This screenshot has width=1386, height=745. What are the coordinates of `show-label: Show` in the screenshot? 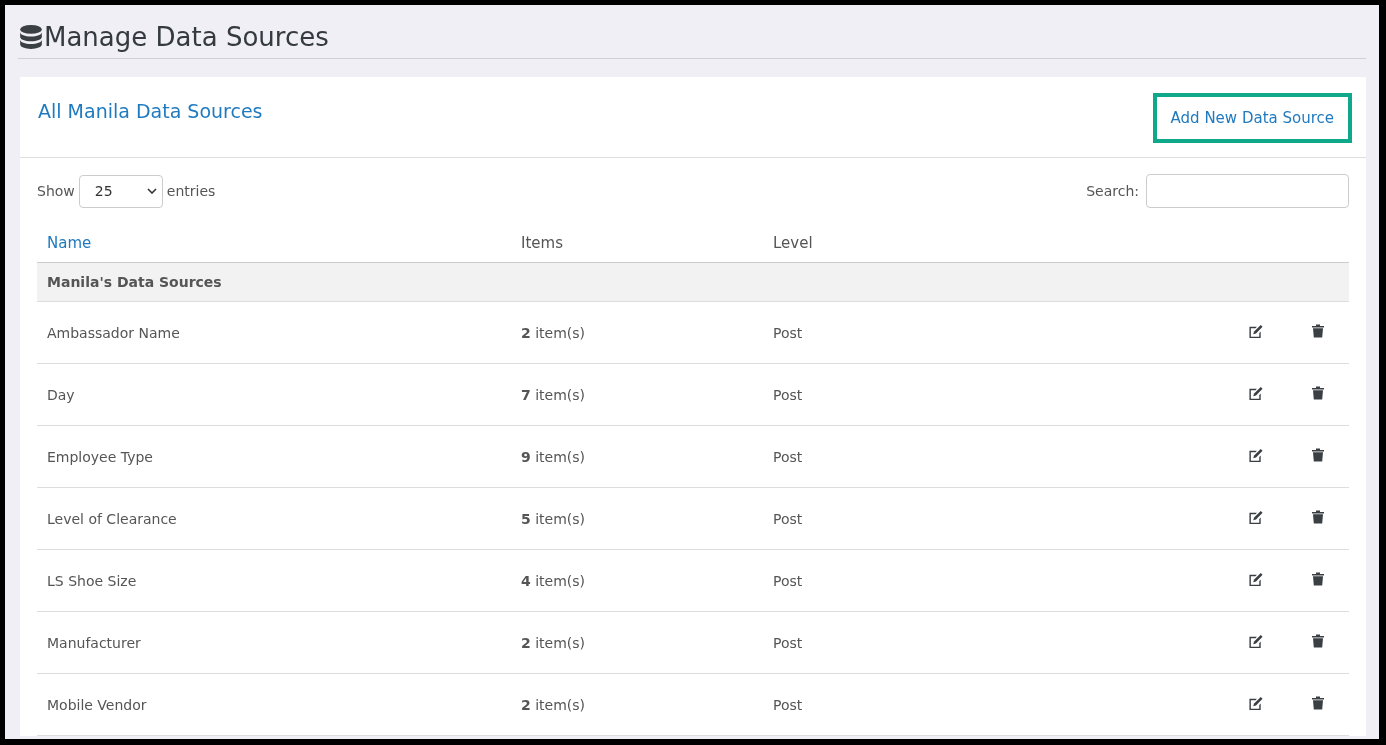 It's located at (56, 191).